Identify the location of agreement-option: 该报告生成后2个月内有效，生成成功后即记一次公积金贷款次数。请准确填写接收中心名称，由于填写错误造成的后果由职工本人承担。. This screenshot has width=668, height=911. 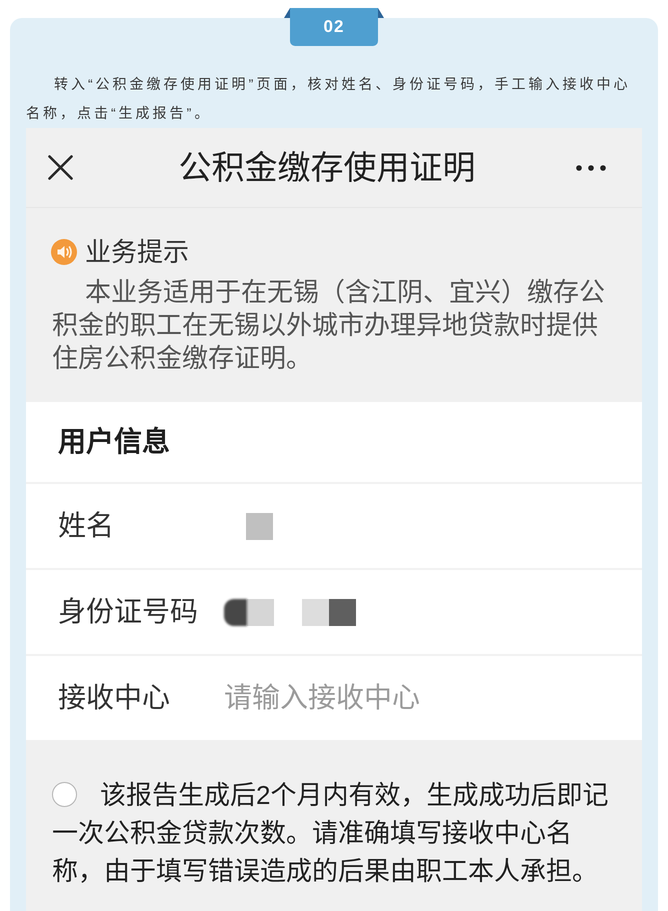
(334, 833).